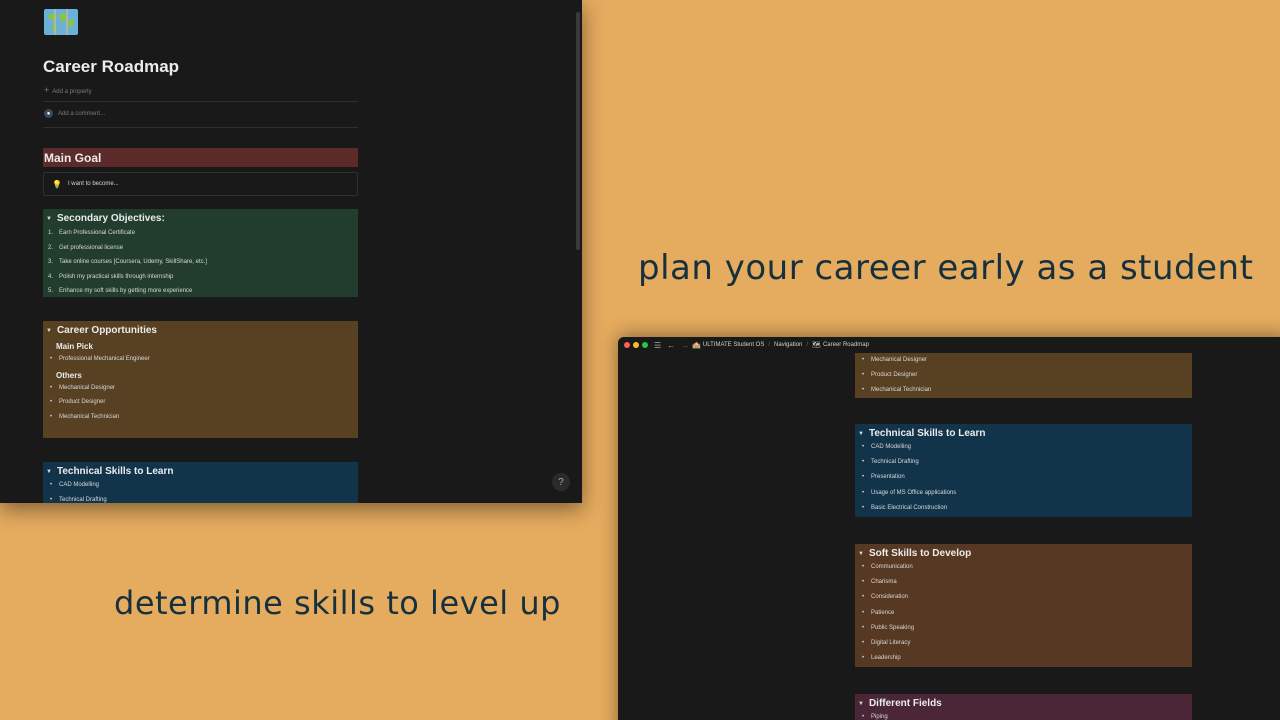 The image size is (1280, 720). Describe the element at coordinates (1023, 643) in the screenshot. I see `list-item: Digital Literacy` at that location.